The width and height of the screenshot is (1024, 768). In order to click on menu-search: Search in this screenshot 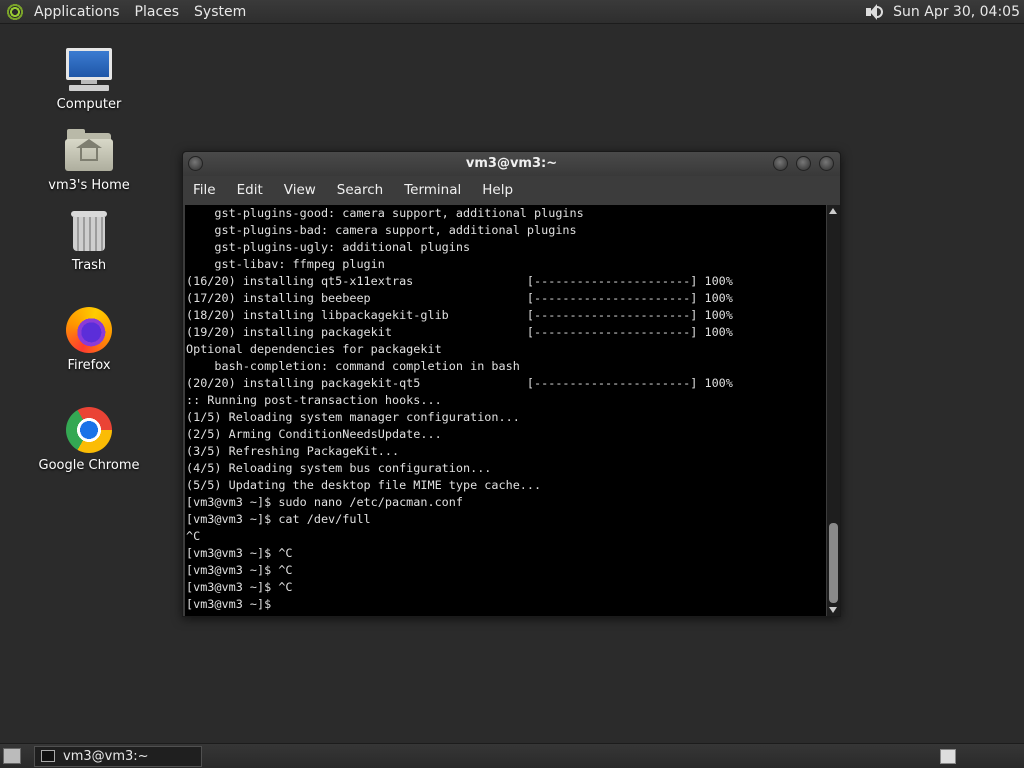, I will do `click(360, 190)`.